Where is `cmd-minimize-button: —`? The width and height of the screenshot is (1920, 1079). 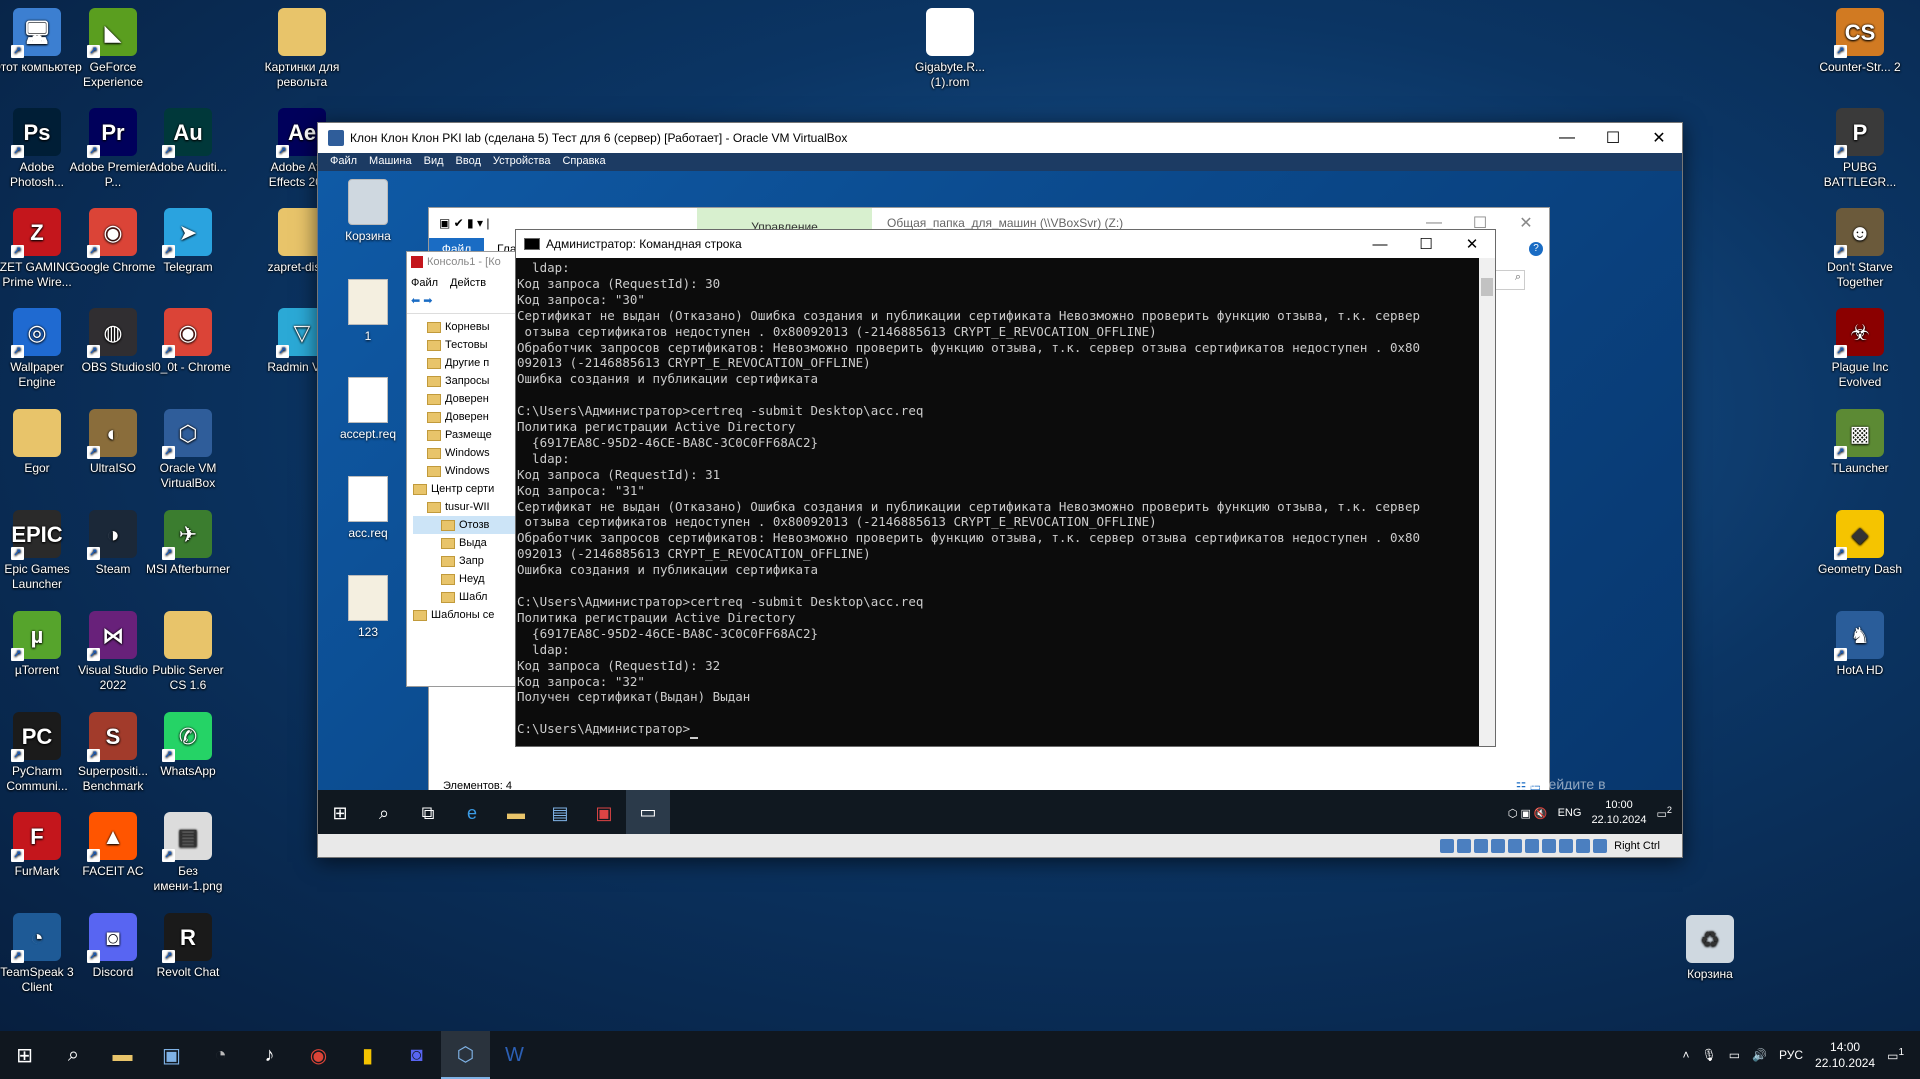
cmd-minimize-button: — is located at coordinates (1380, 244).